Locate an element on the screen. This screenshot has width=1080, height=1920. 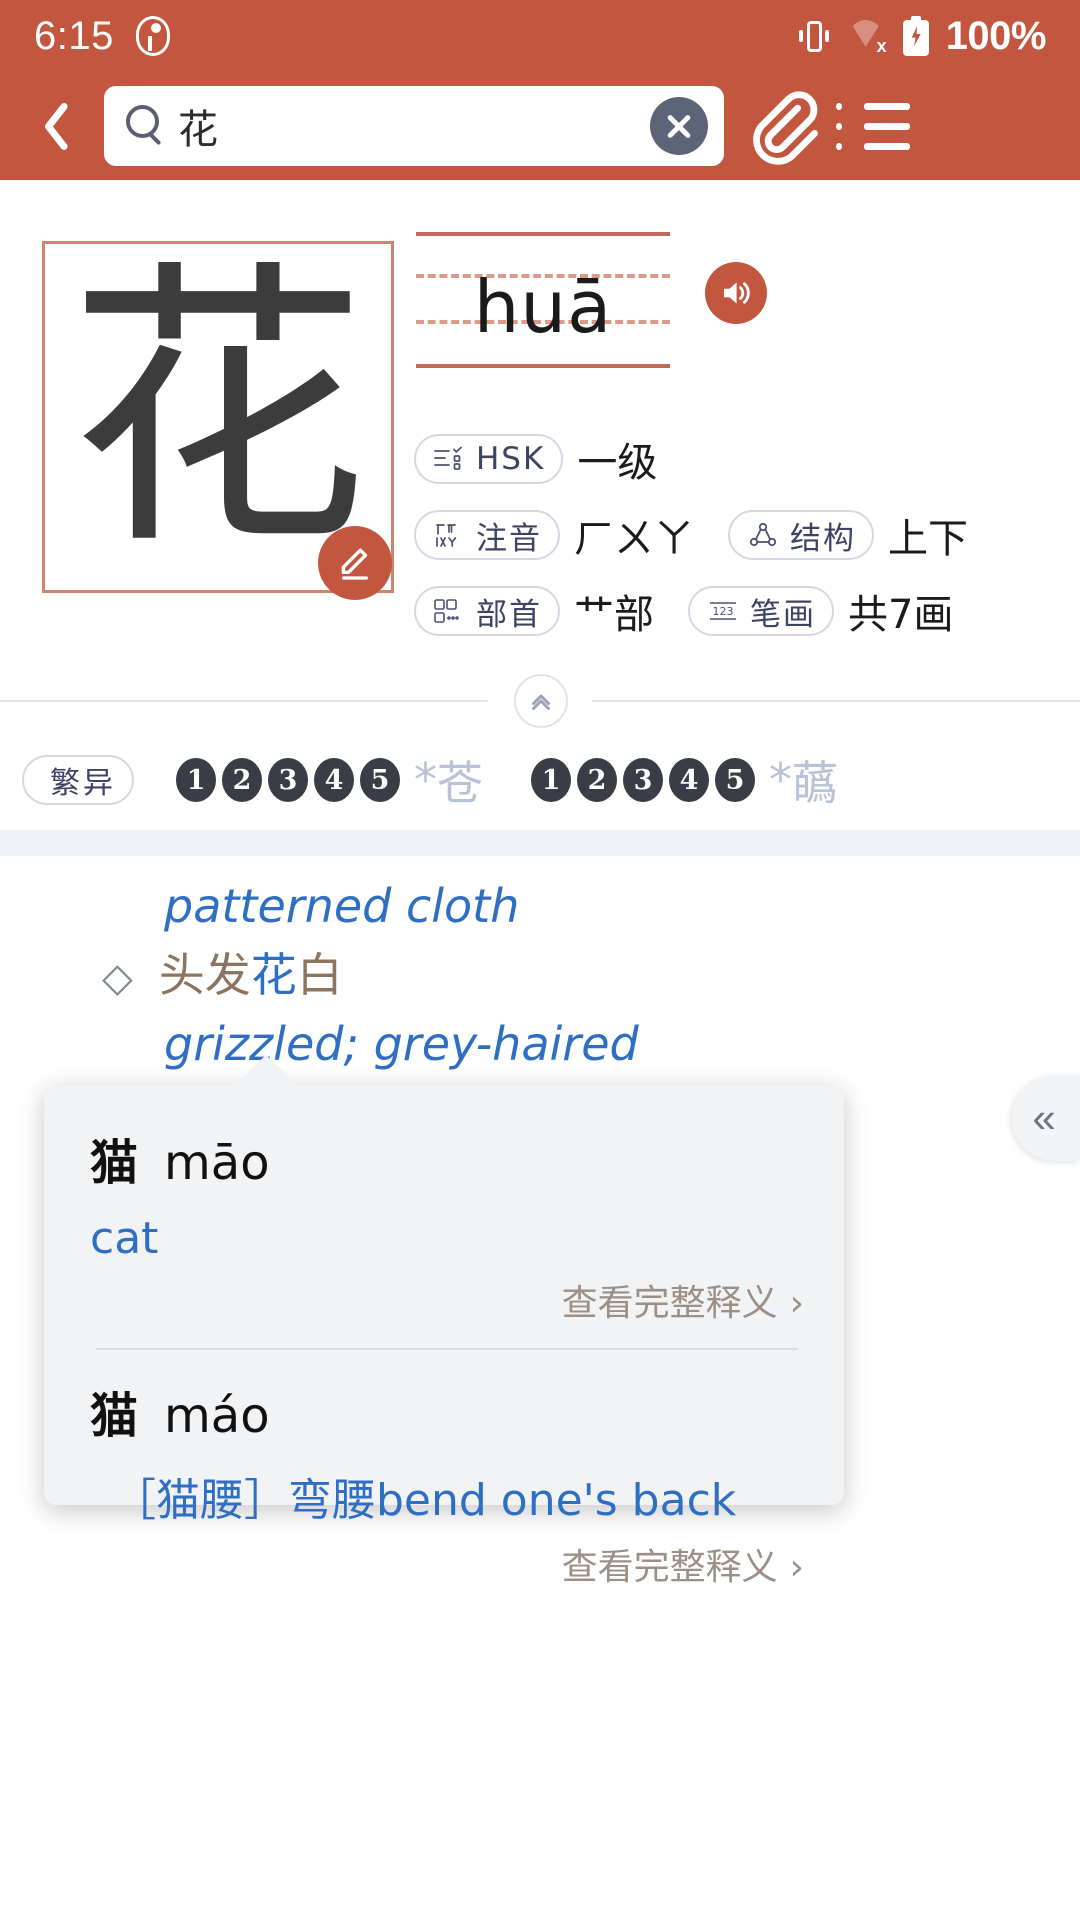
character-metadata: HSK 一级 注音 ㄏㄨㄚ 结构 上下 部首 艹部 123 笔画 共7画 is located at coordinates (734, 546).